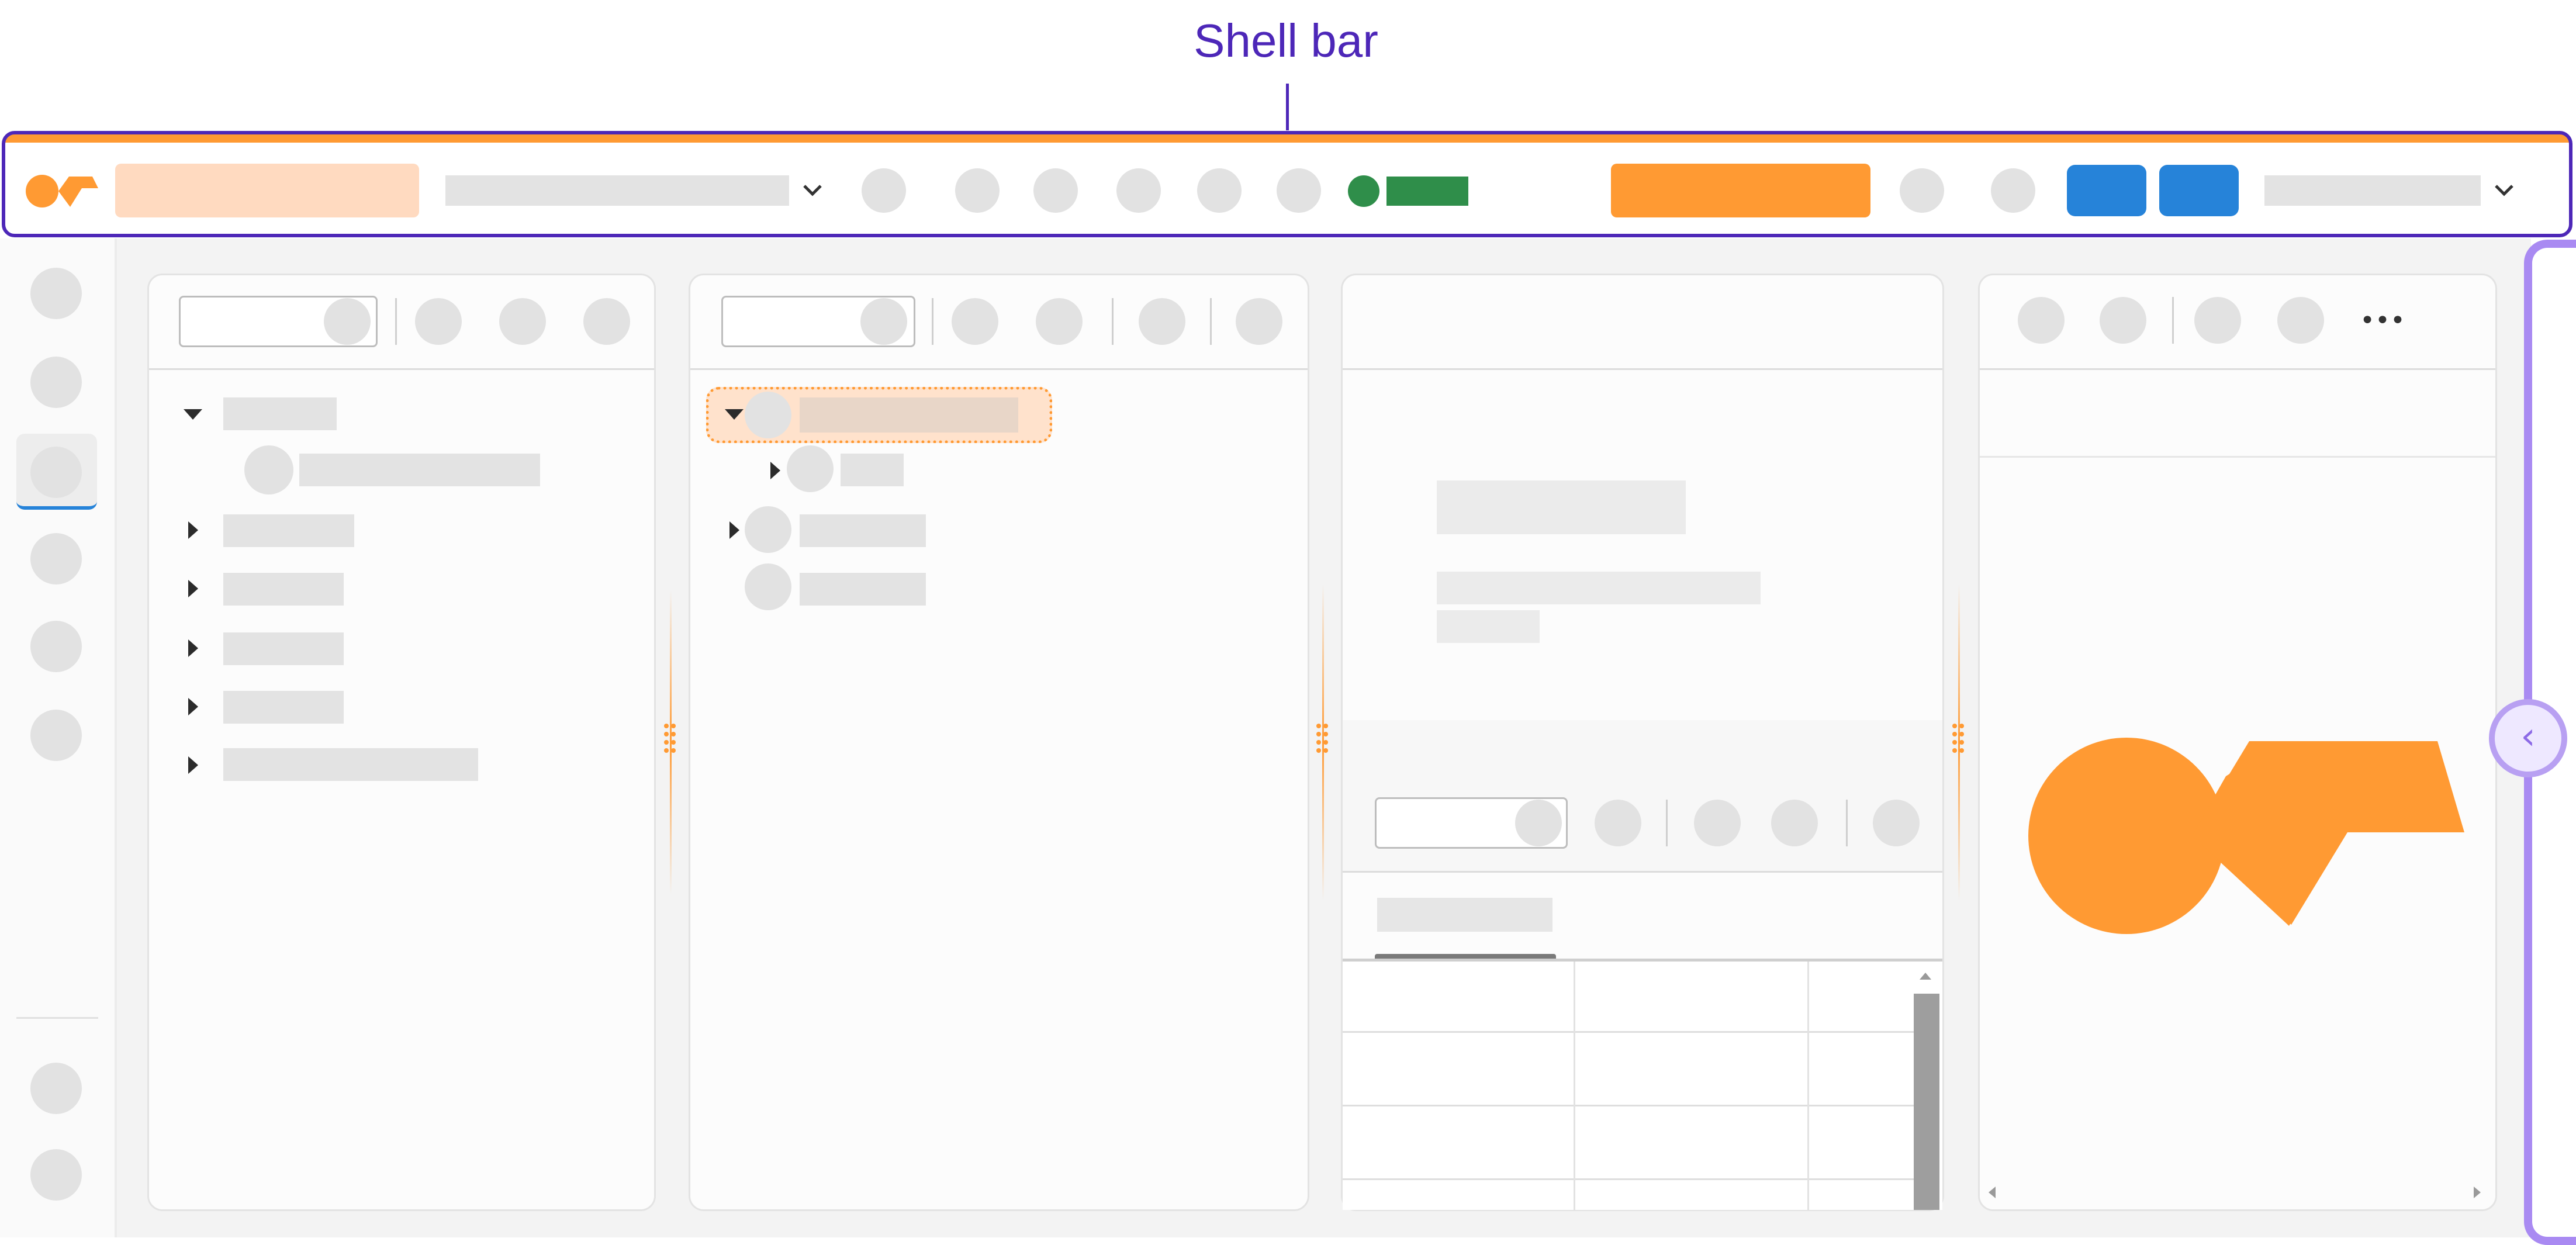  I want to click on table-tab, so click(1464, 915).